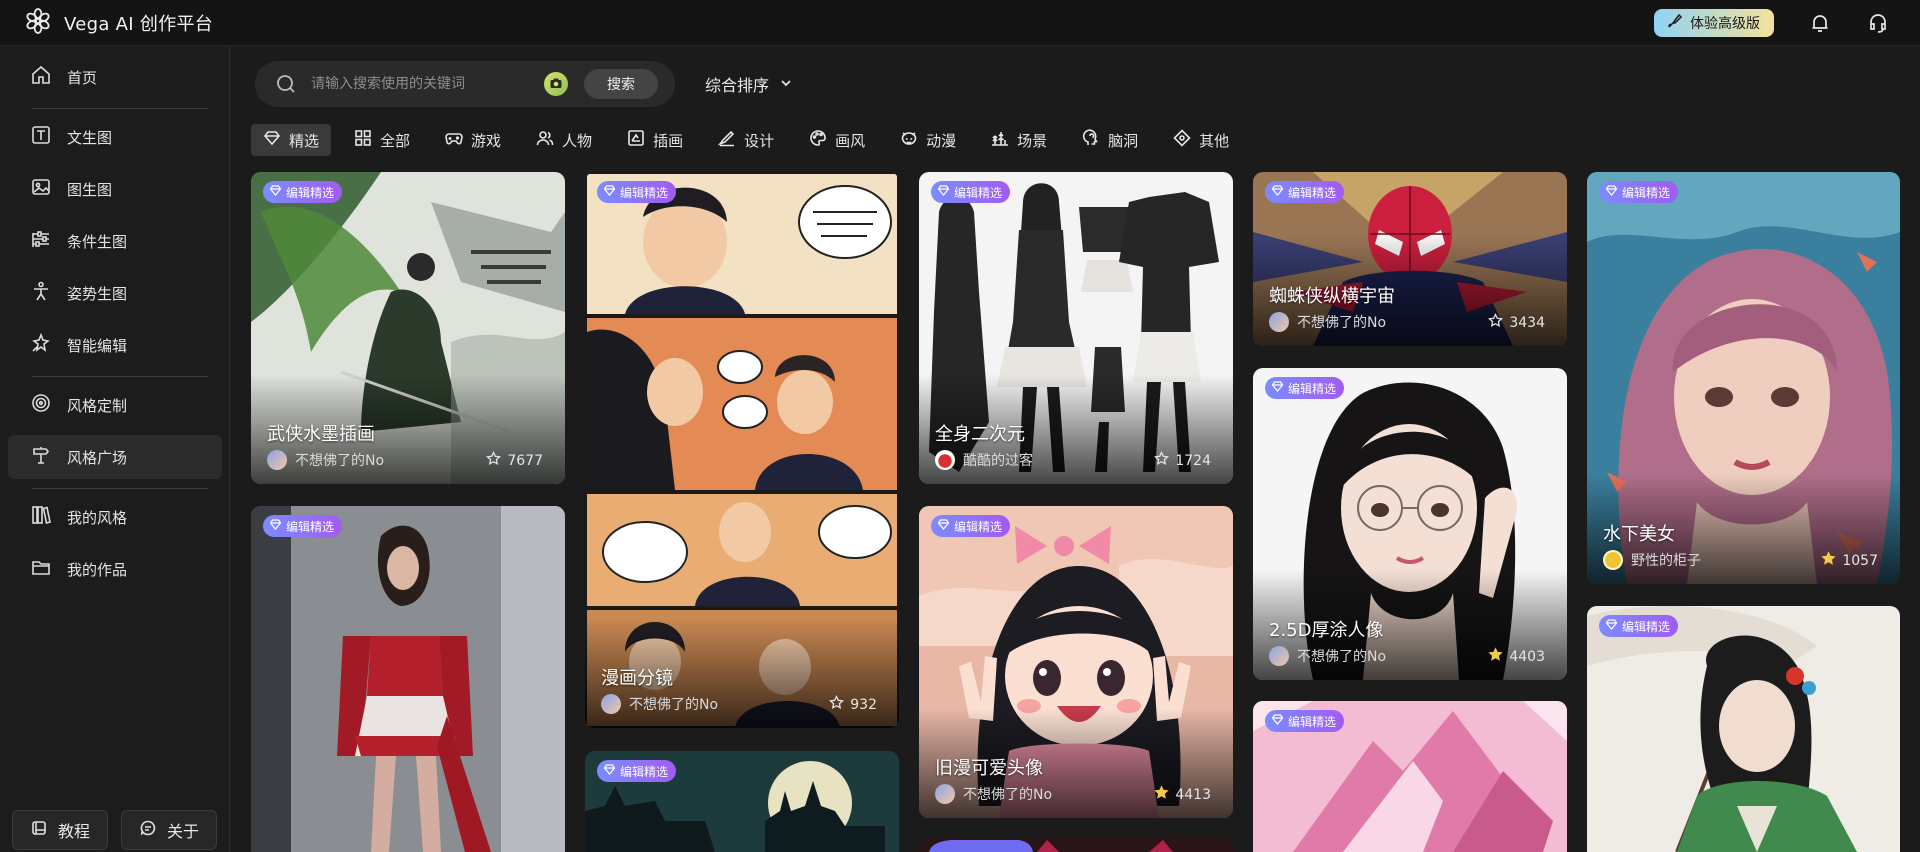 The image size is (1920, 852). Describe the element at coordinates (1878, 23) in the screenshot. I see `headset-icon` at that location.